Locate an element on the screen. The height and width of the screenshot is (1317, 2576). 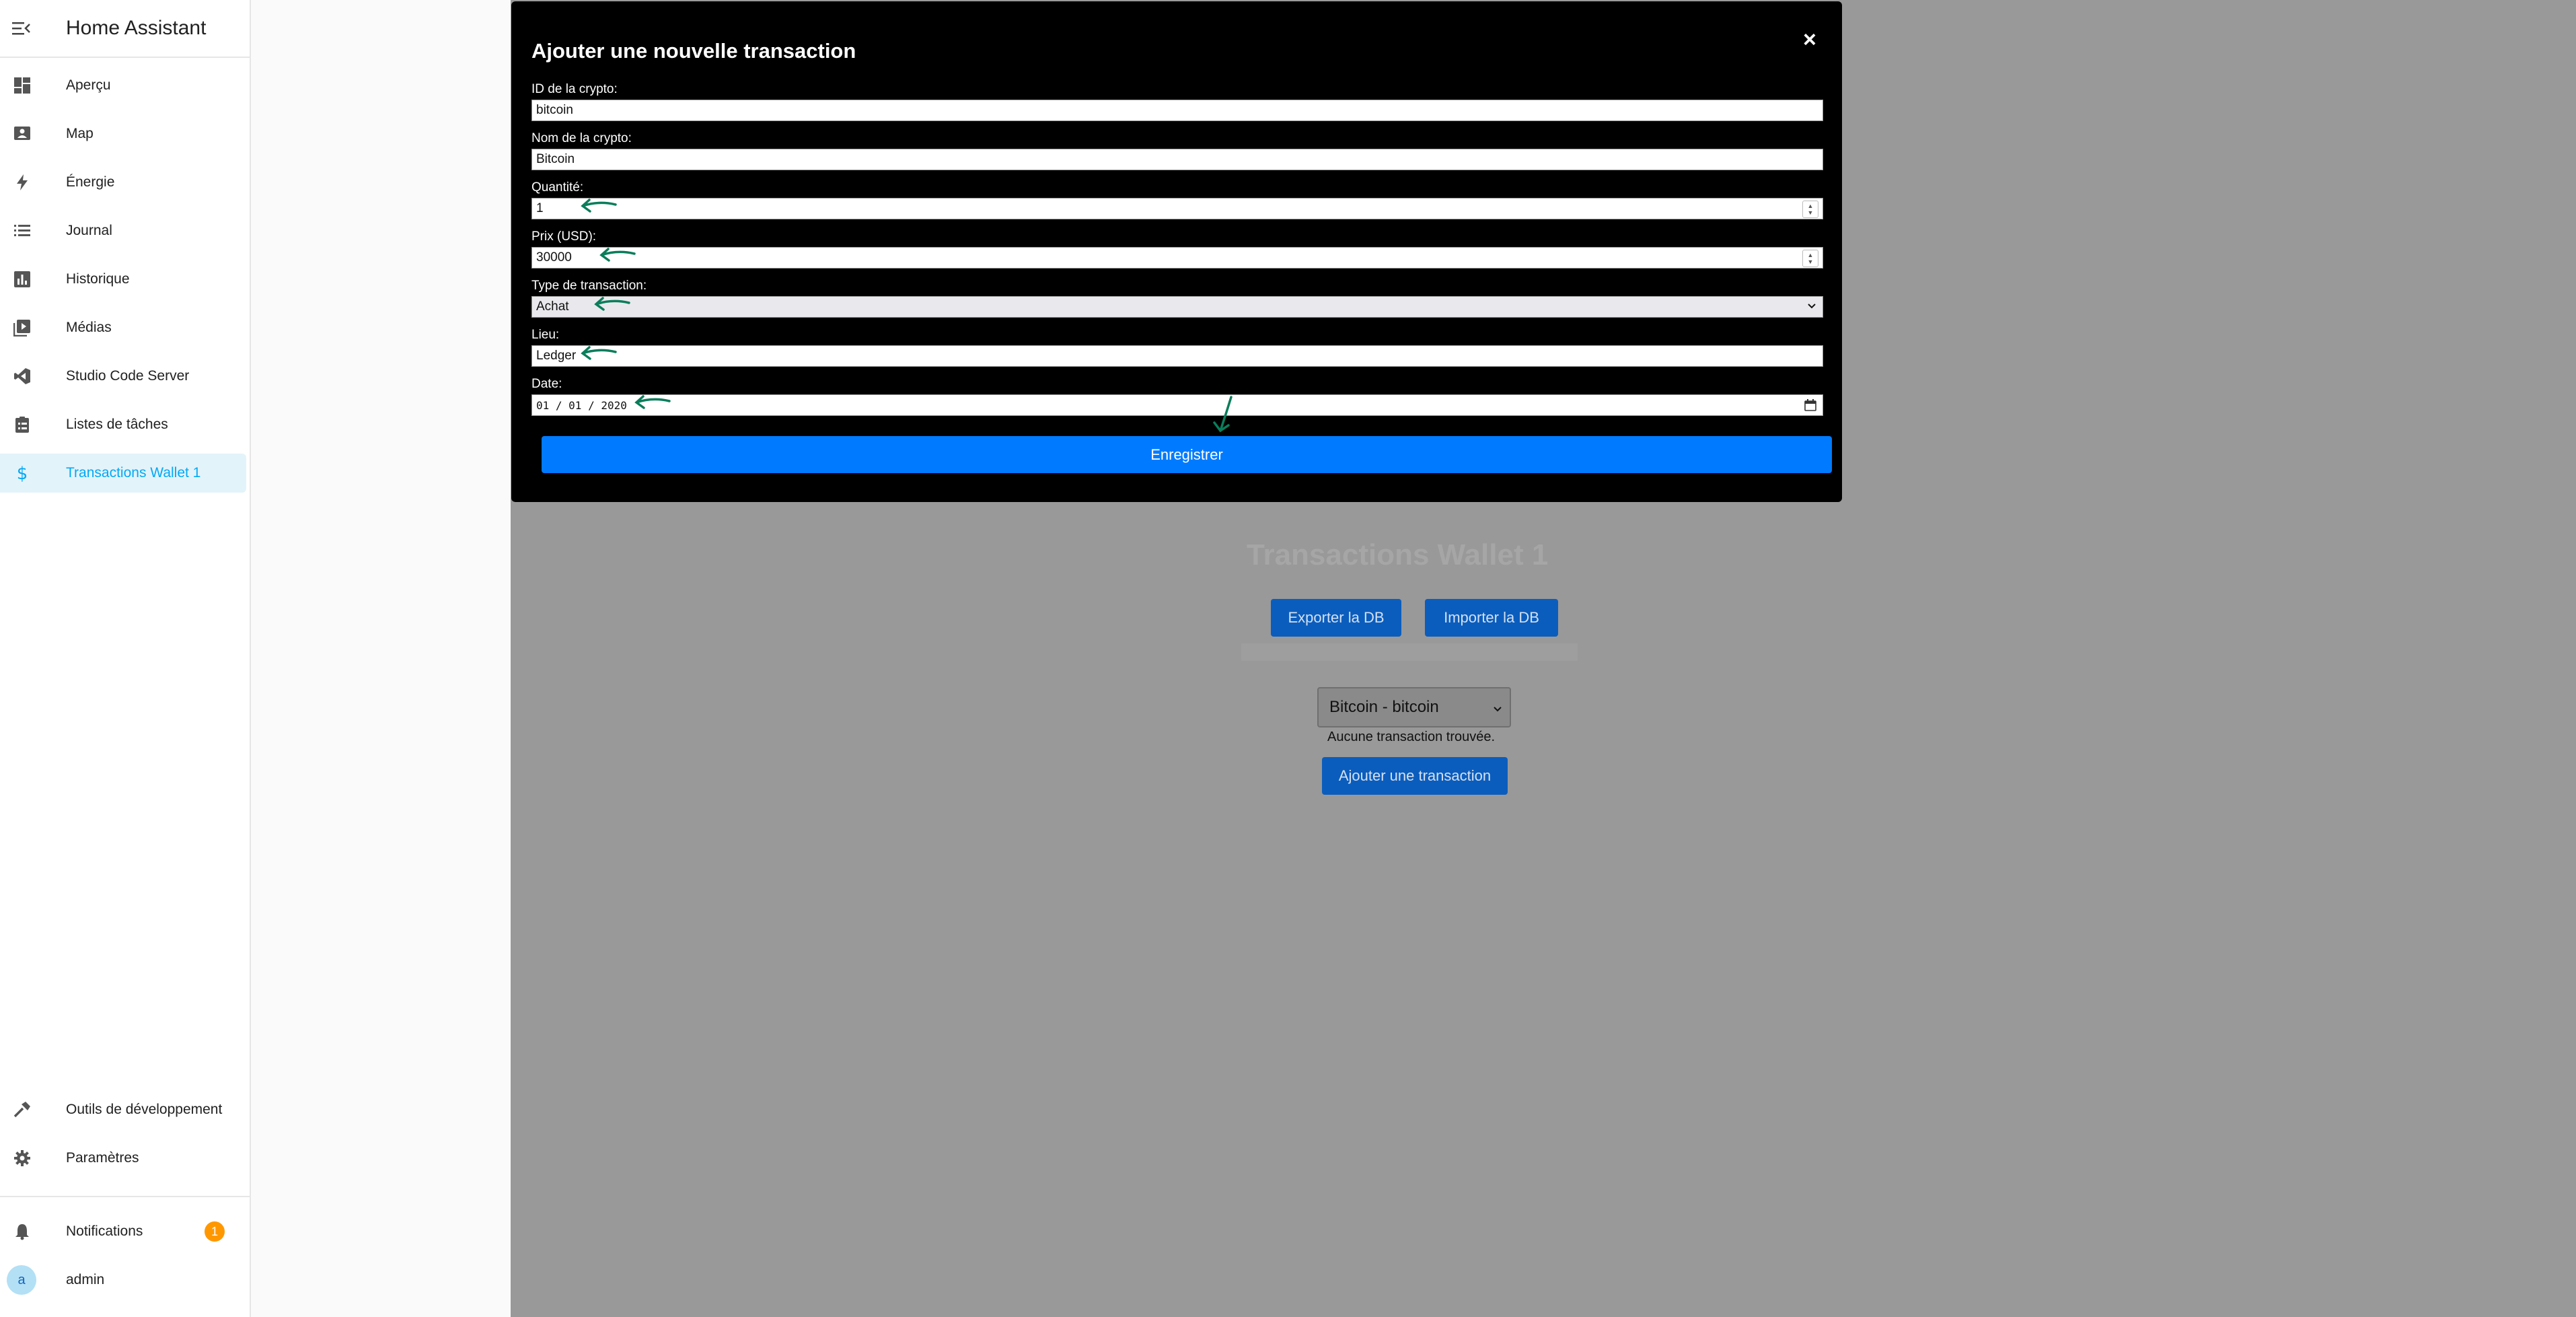
sidebar-item-transactions-wallet-1: $ Transactions Wallet 1 is located at coordinates (123, 473).